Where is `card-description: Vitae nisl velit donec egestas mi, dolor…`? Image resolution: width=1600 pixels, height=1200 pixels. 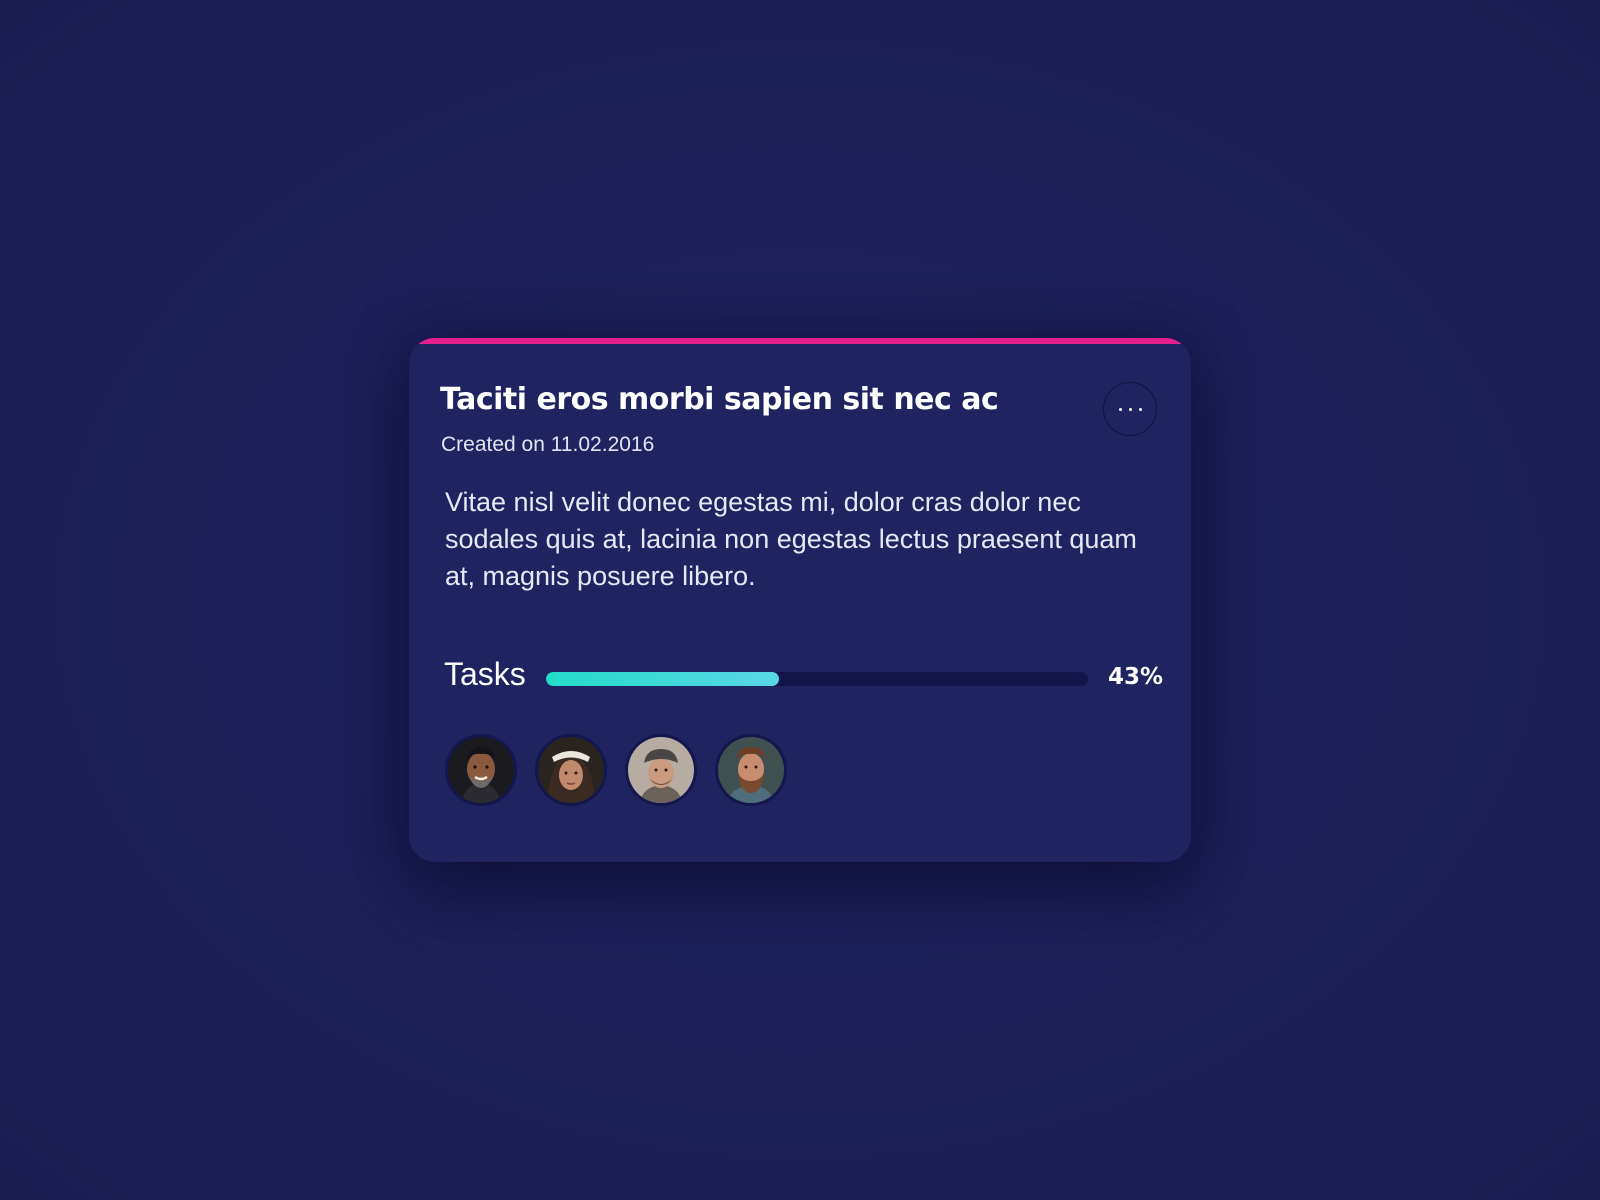 card-description: Vitae nisl velit donec egestas mi, dolor… is located at coordinates (791, 539).